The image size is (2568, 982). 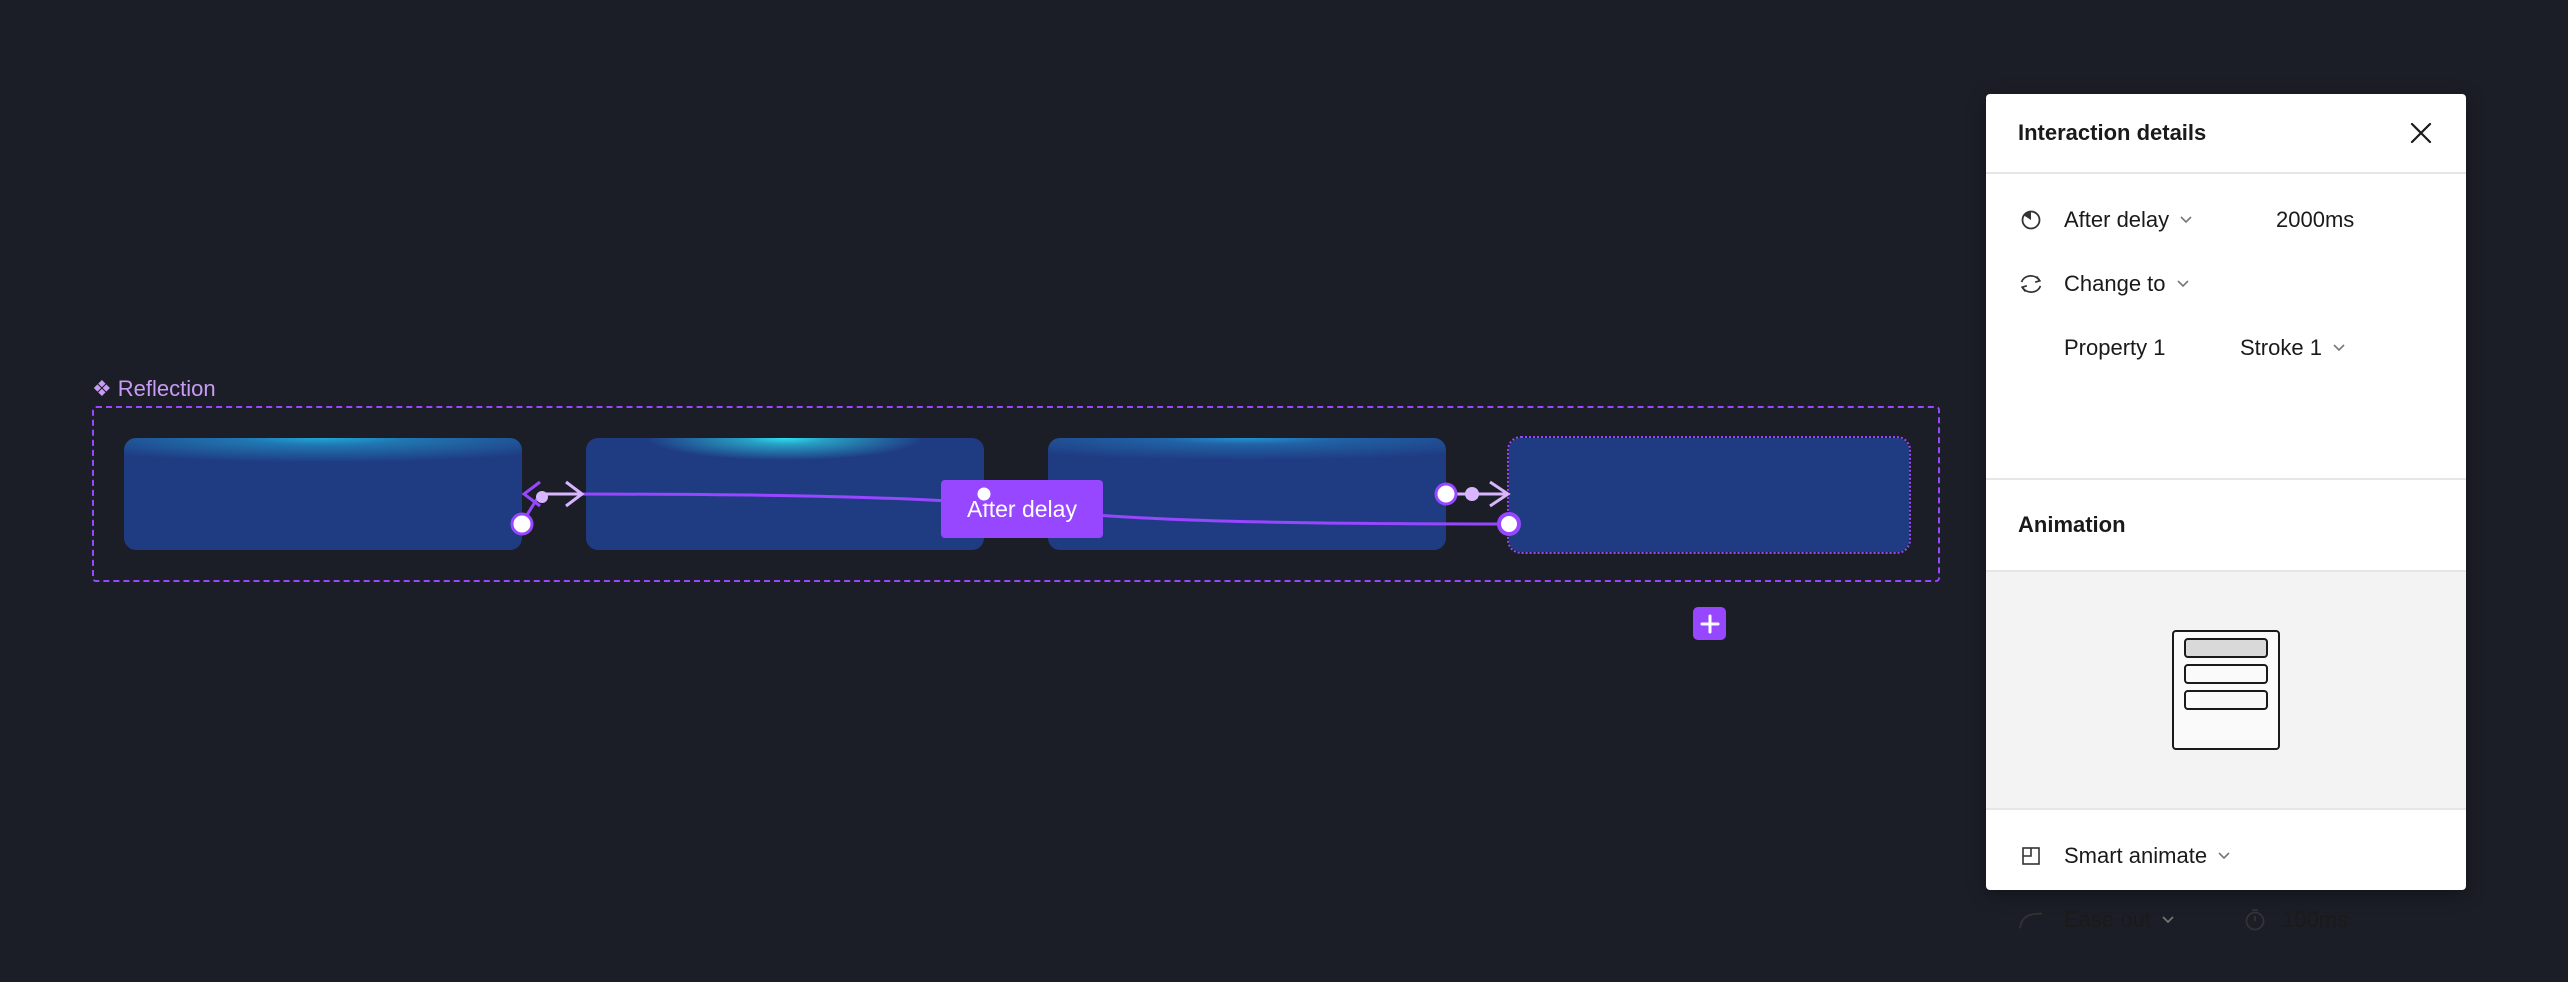 I want to click on close-button, so click(x=2421, y=133).